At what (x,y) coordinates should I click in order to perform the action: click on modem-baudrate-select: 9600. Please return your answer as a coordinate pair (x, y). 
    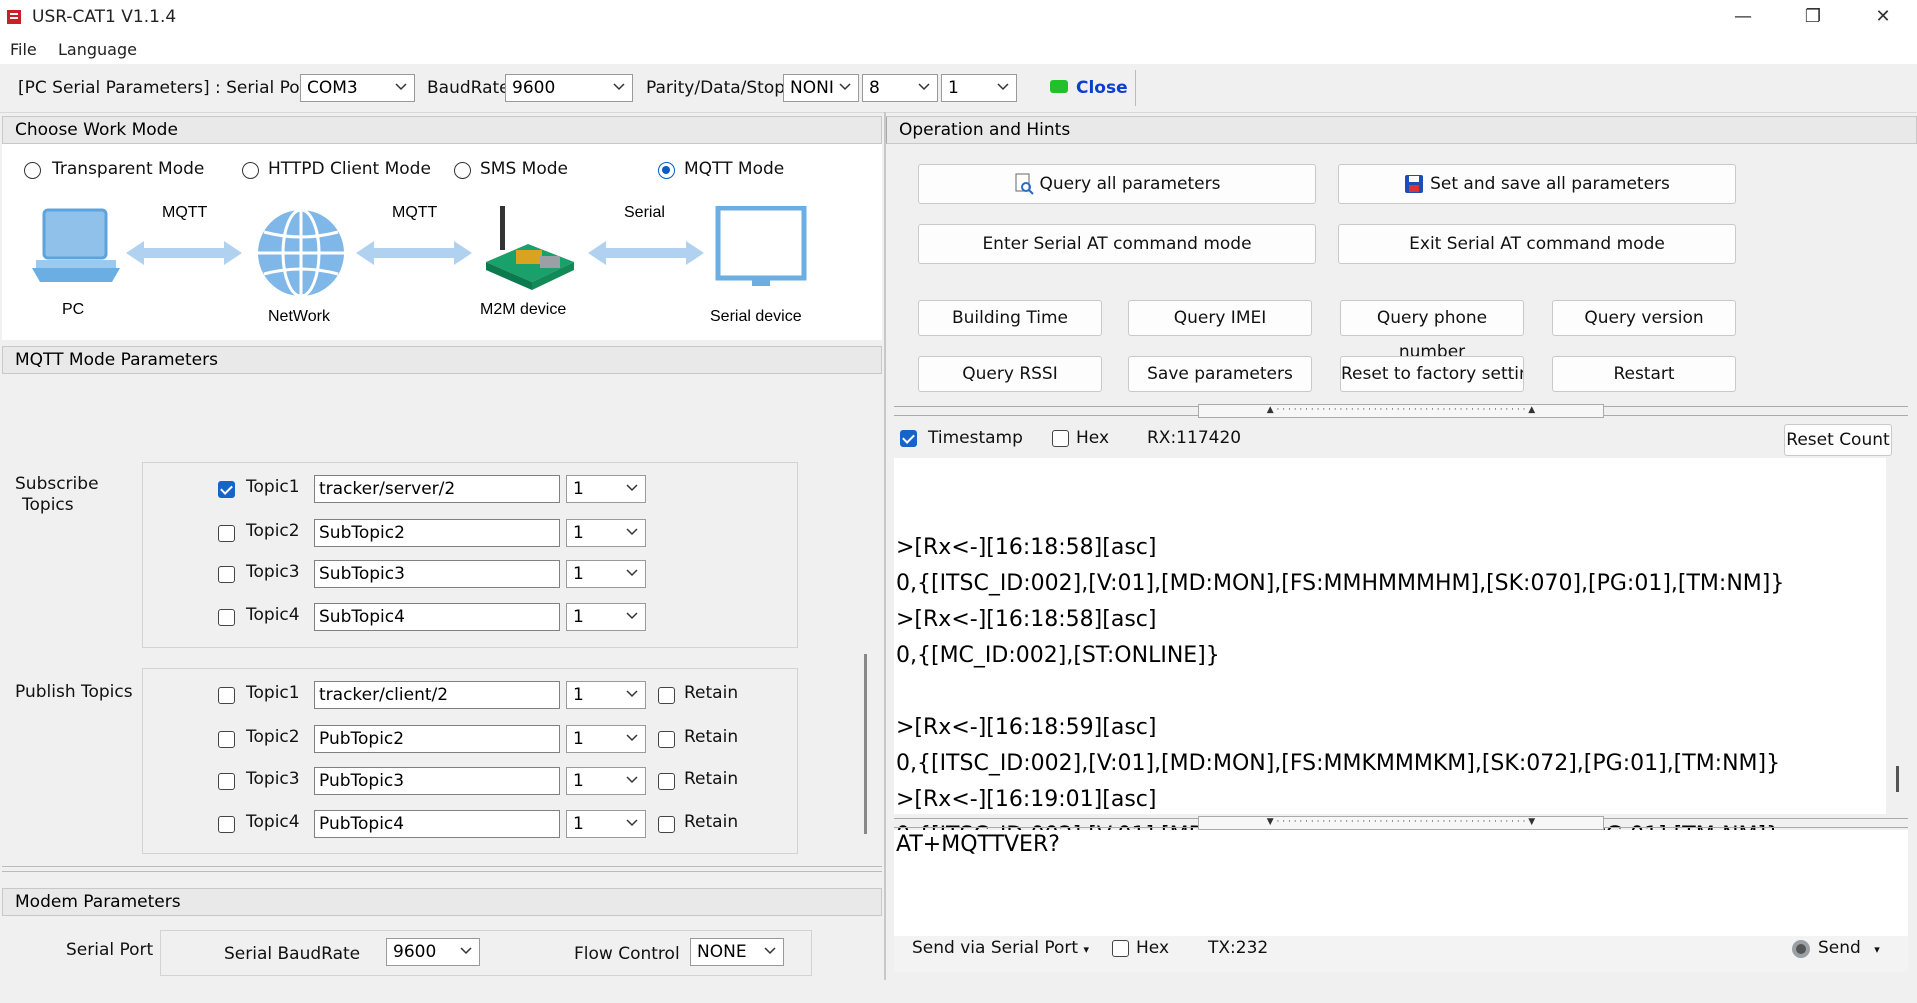
    Looking at the image, I should click on (433, 952).